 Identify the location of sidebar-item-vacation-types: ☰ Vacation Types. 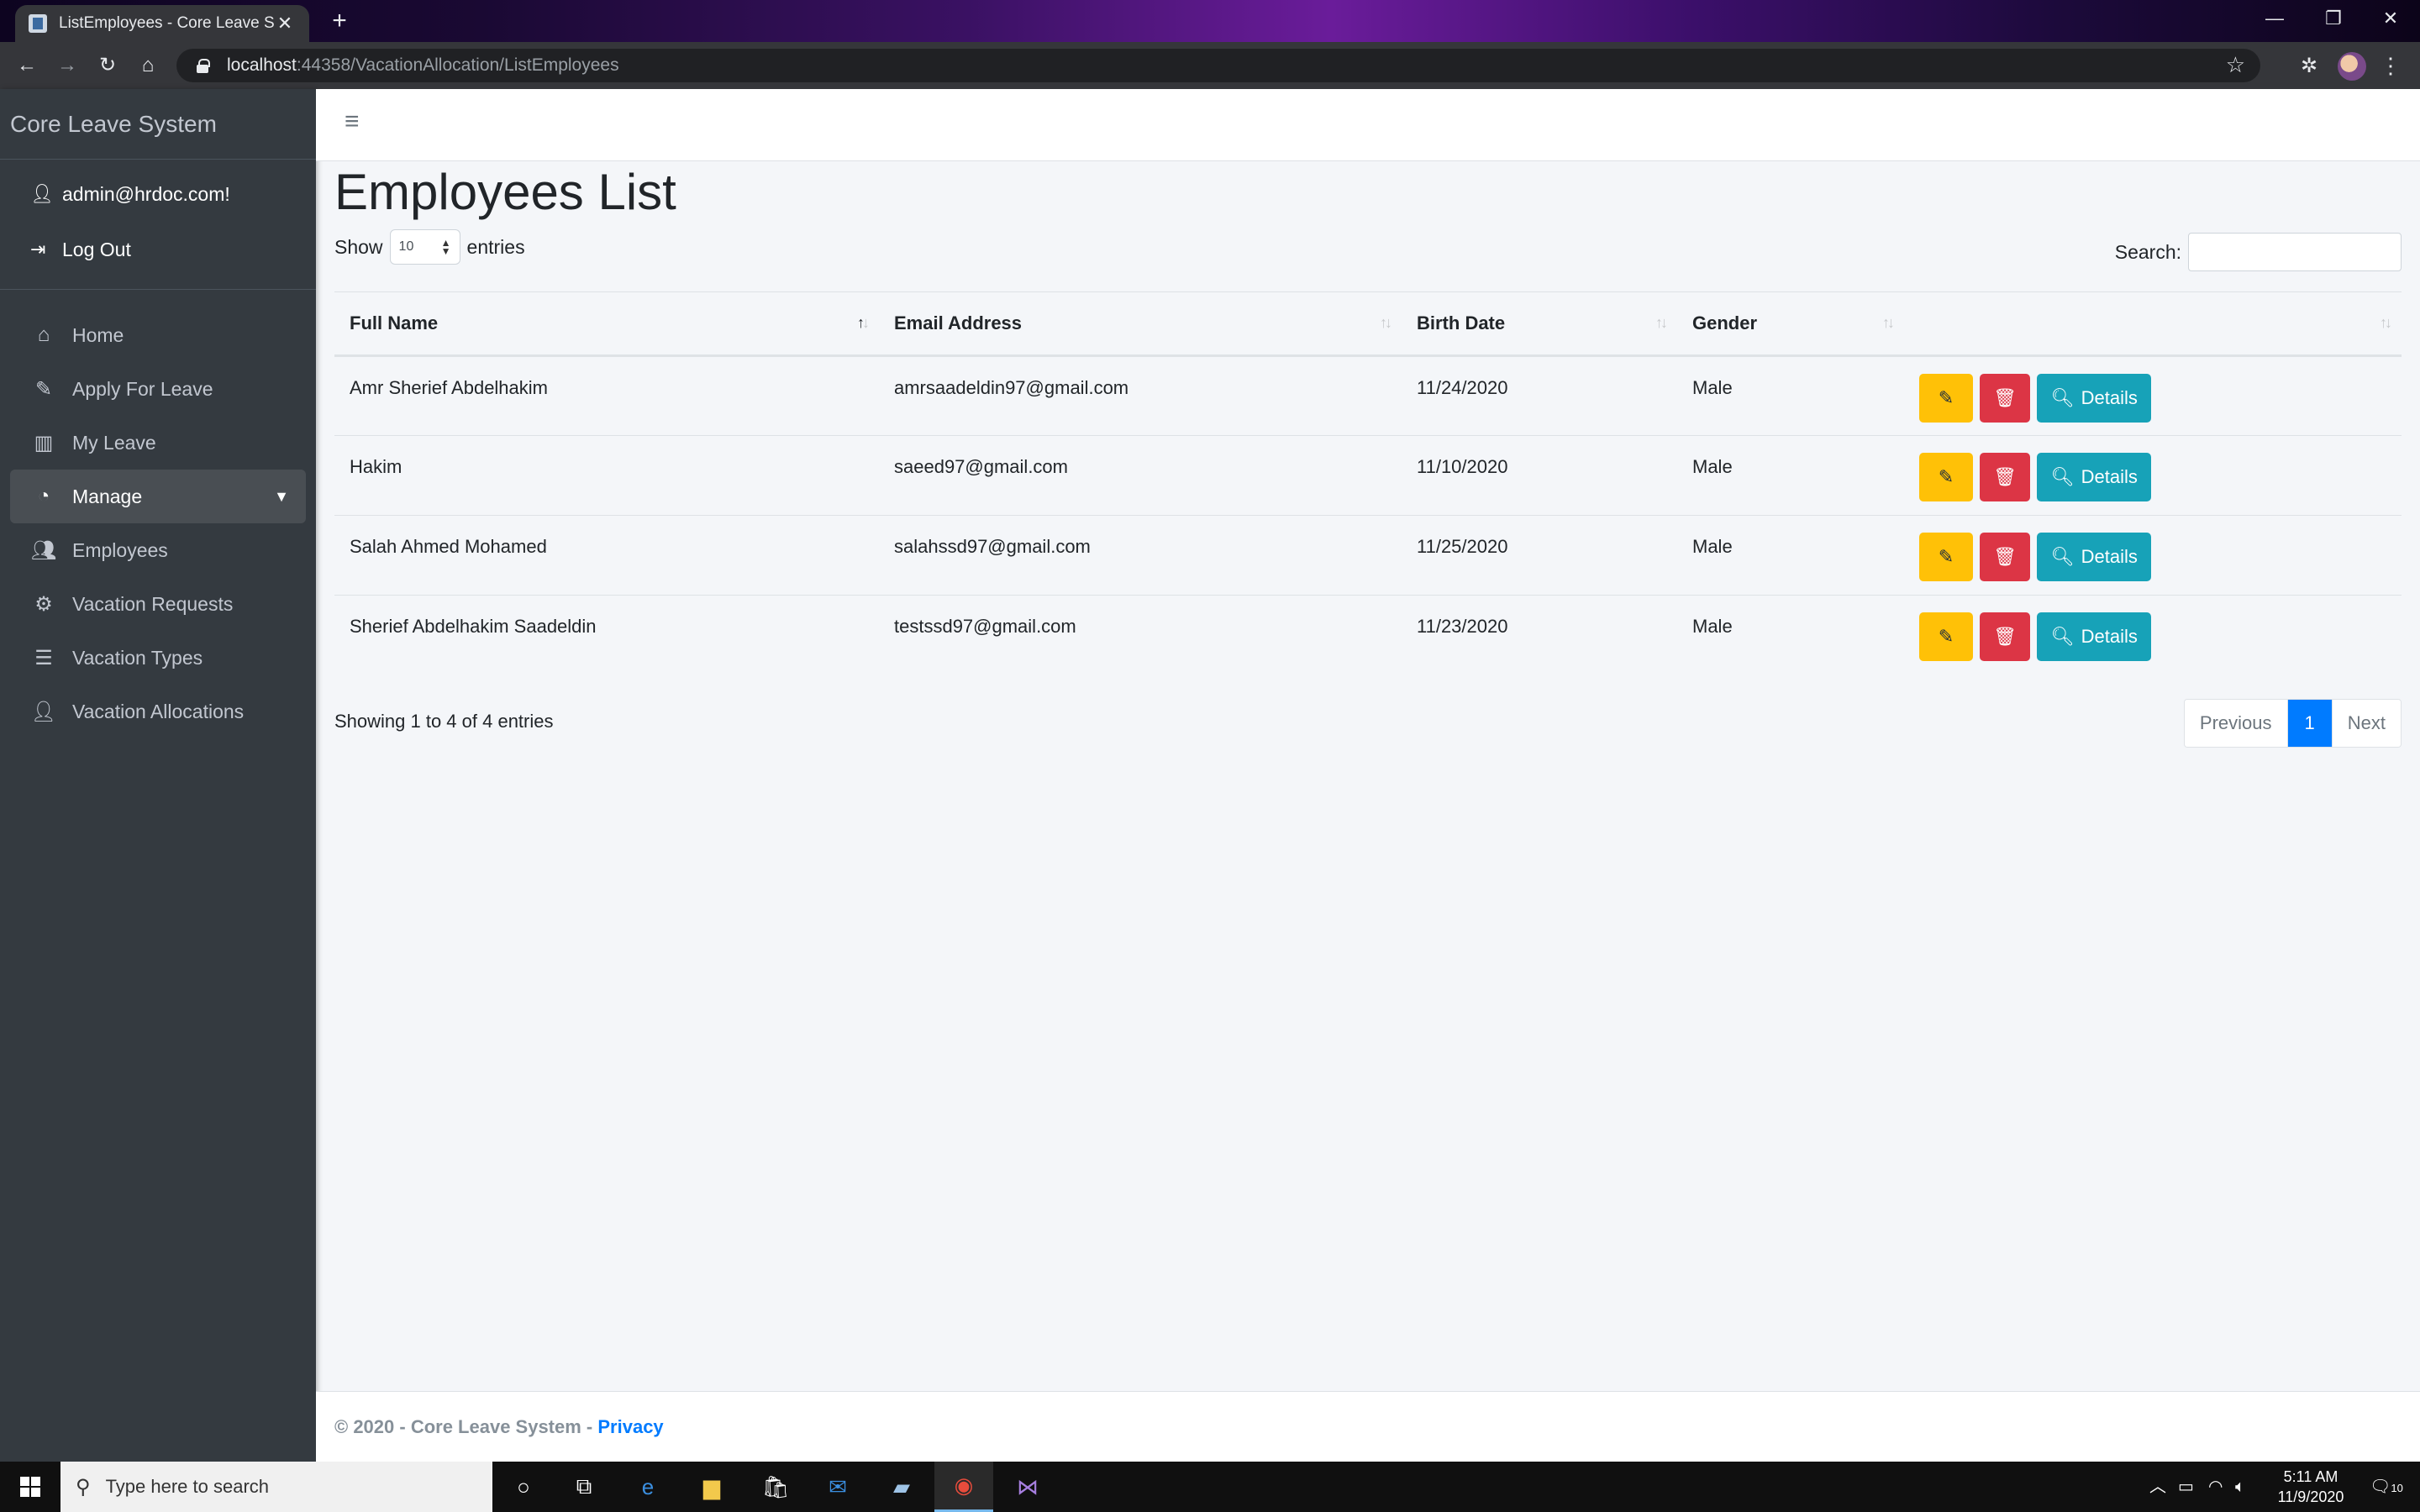
(158, 658).